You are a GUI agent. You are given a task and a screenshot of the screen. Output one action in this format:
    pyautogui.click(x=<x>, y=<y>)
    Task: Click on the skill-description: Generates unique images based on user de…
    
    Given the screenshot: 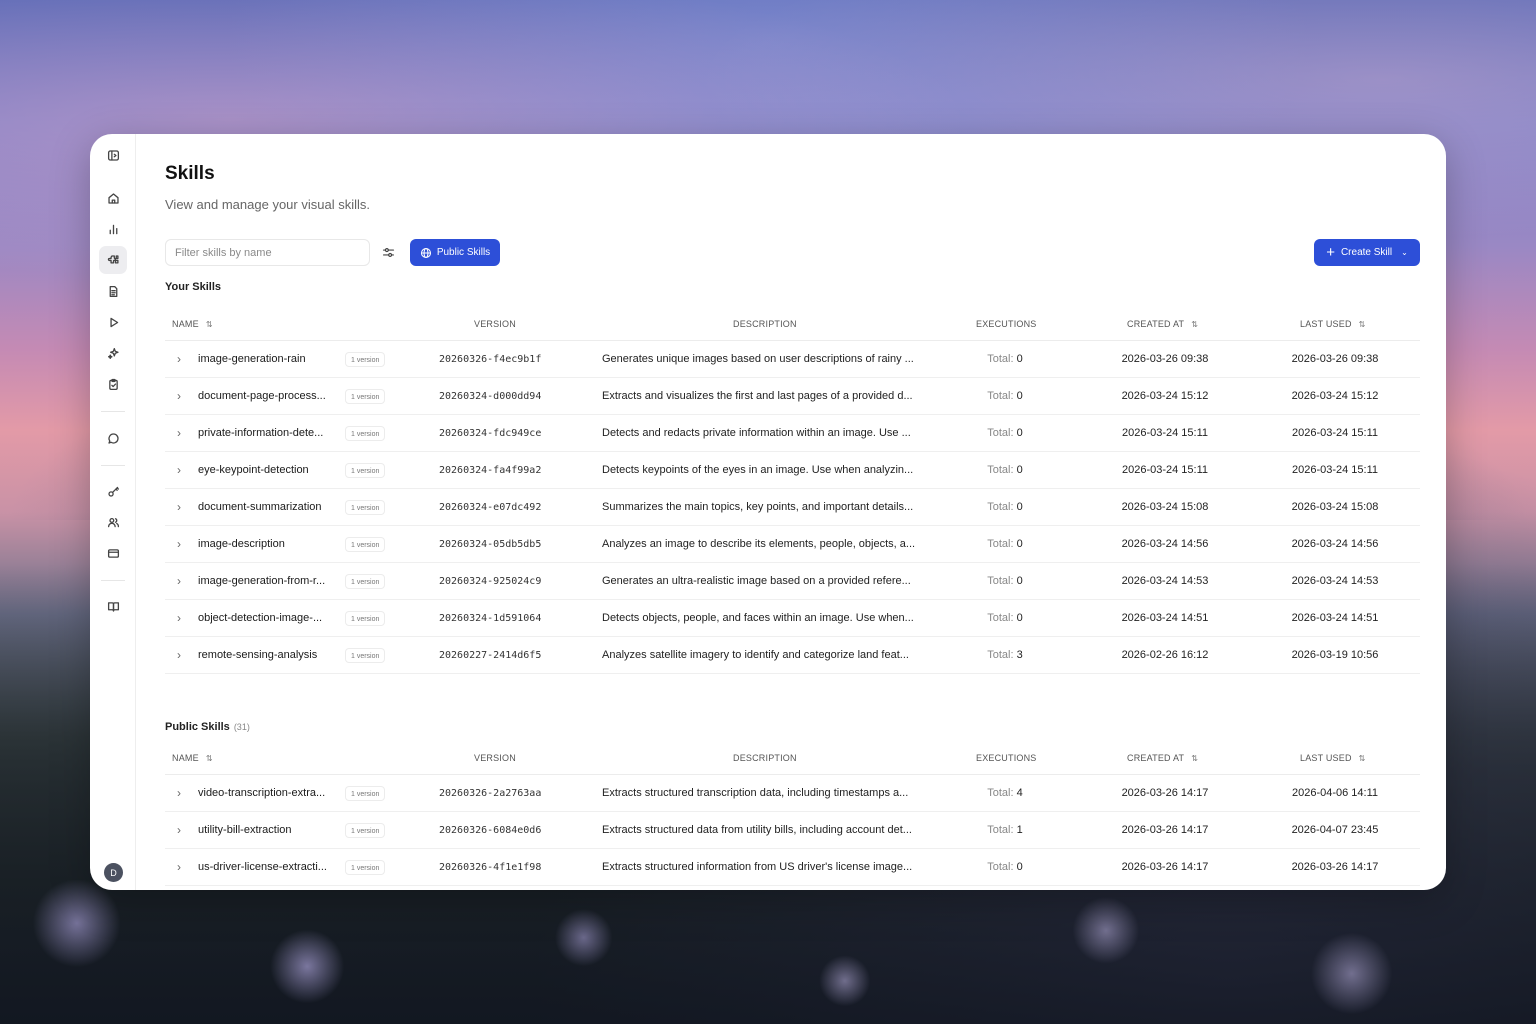 What is the action you would take?
    pyautogui.click(x=758, y=359)
    